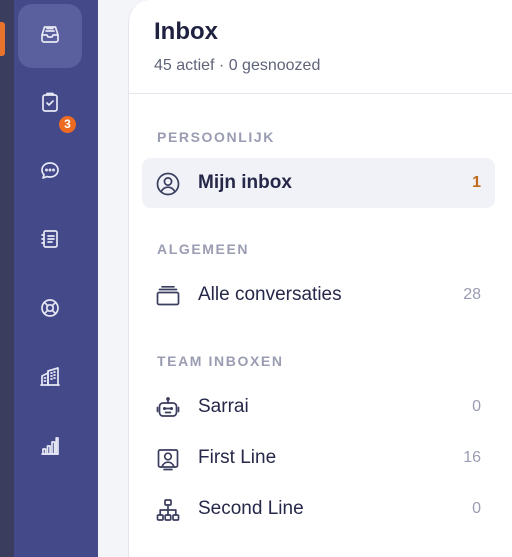  Describe the element at coordinates (318, 407) in the screenshot. I see `inbox-item-sarrai: Sarrai 0` at that location.